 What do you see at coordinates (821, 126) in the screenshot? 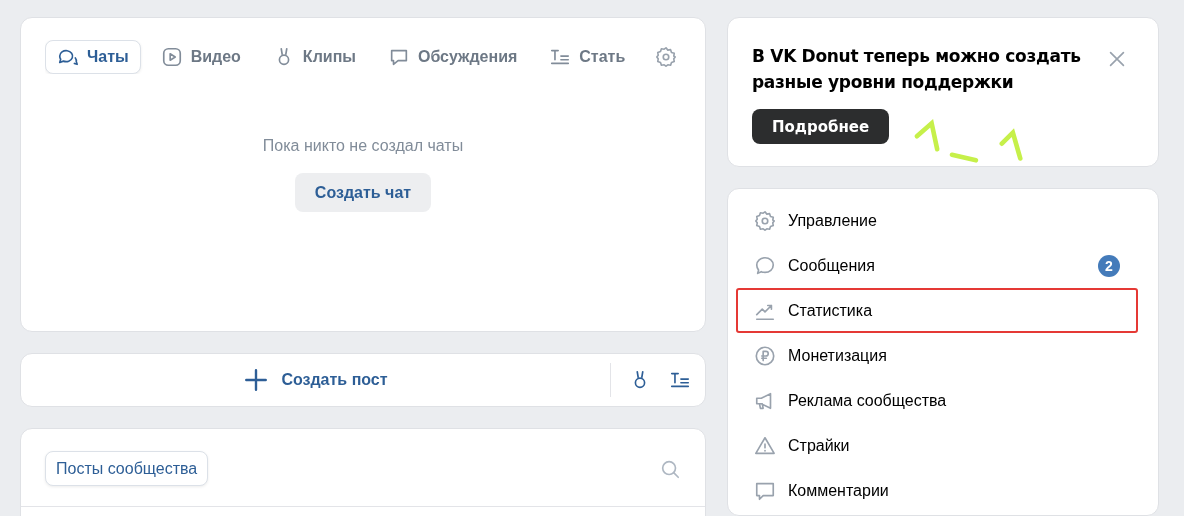
I see `more-button: Подробнее` at bounding box center [821, 126].